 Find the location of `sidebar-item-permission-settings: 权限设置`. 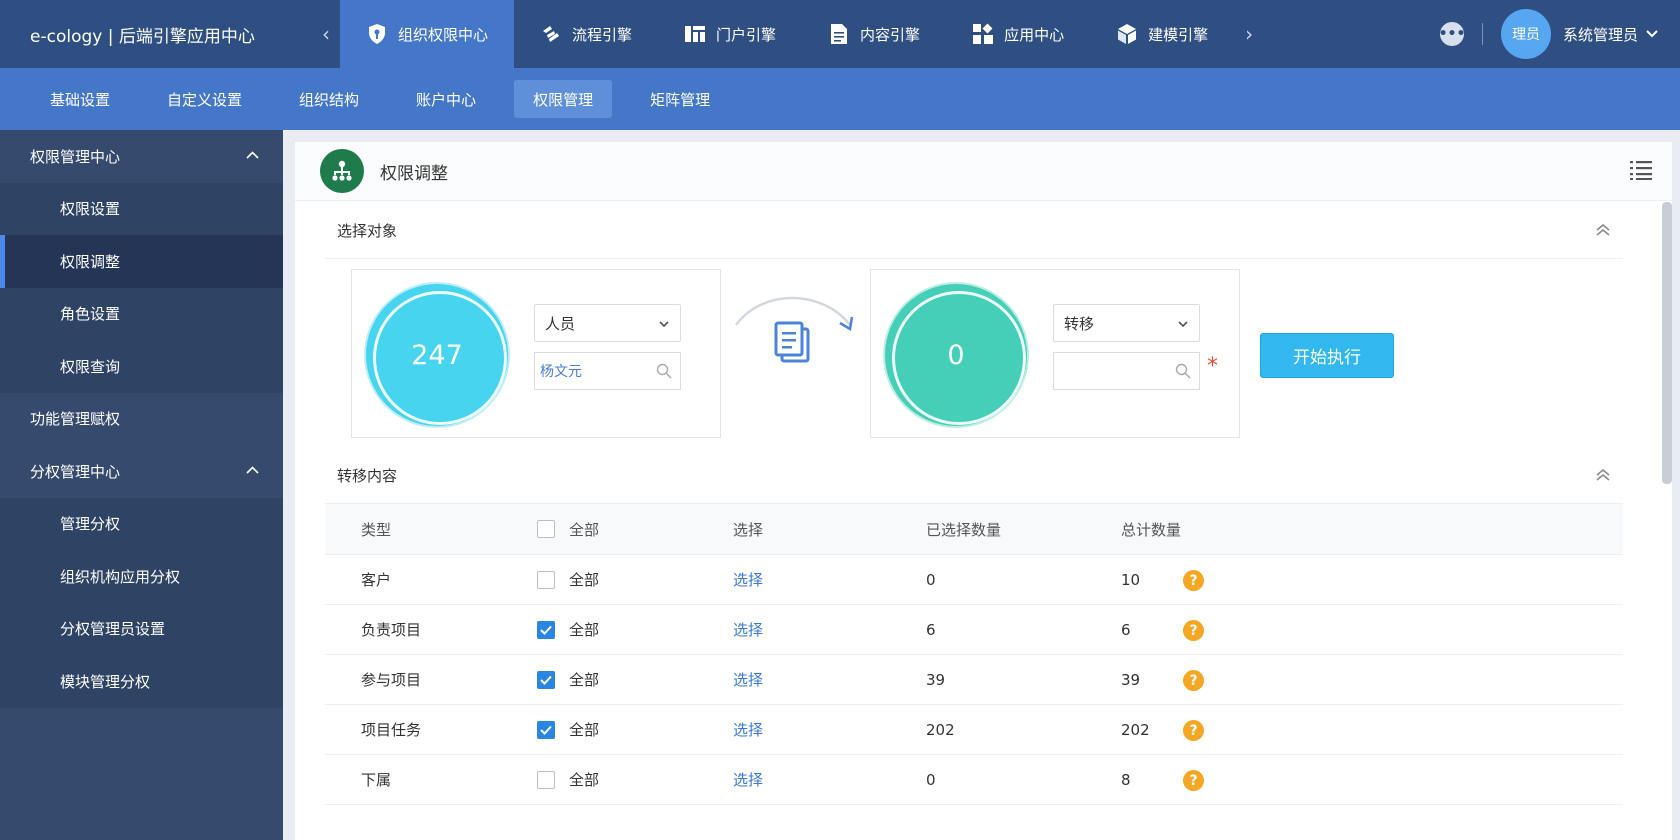

sidebar-item-permission-settings: 权限设置 is located at coordinates (141, 208).